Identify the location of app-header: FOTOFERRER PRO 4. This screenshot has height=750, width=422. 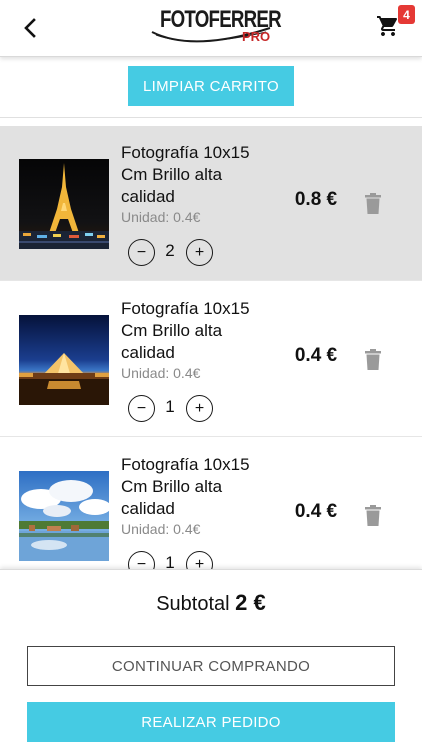
(211, 28).